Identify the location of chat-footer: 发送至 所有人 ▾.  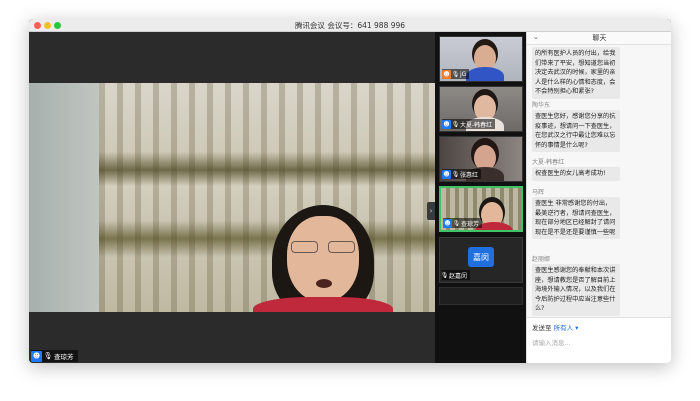
(599, 340).